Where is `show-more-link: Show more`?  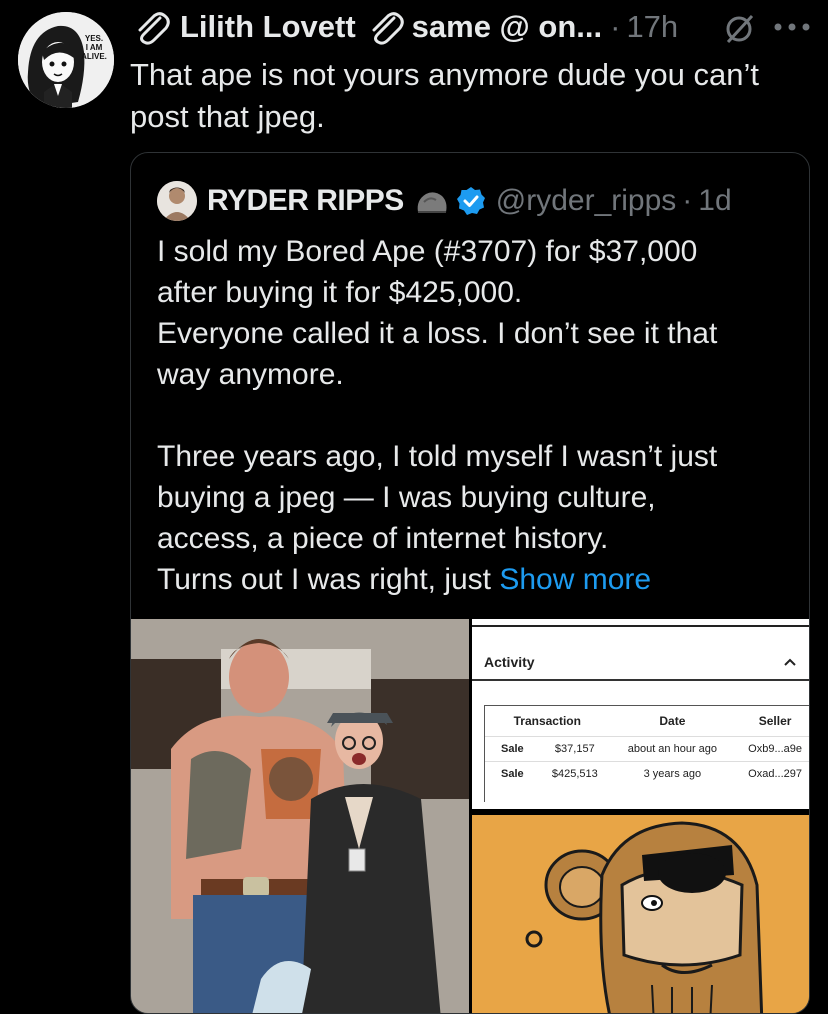
show-more-link: Show more is located at coordinates (575, 579).